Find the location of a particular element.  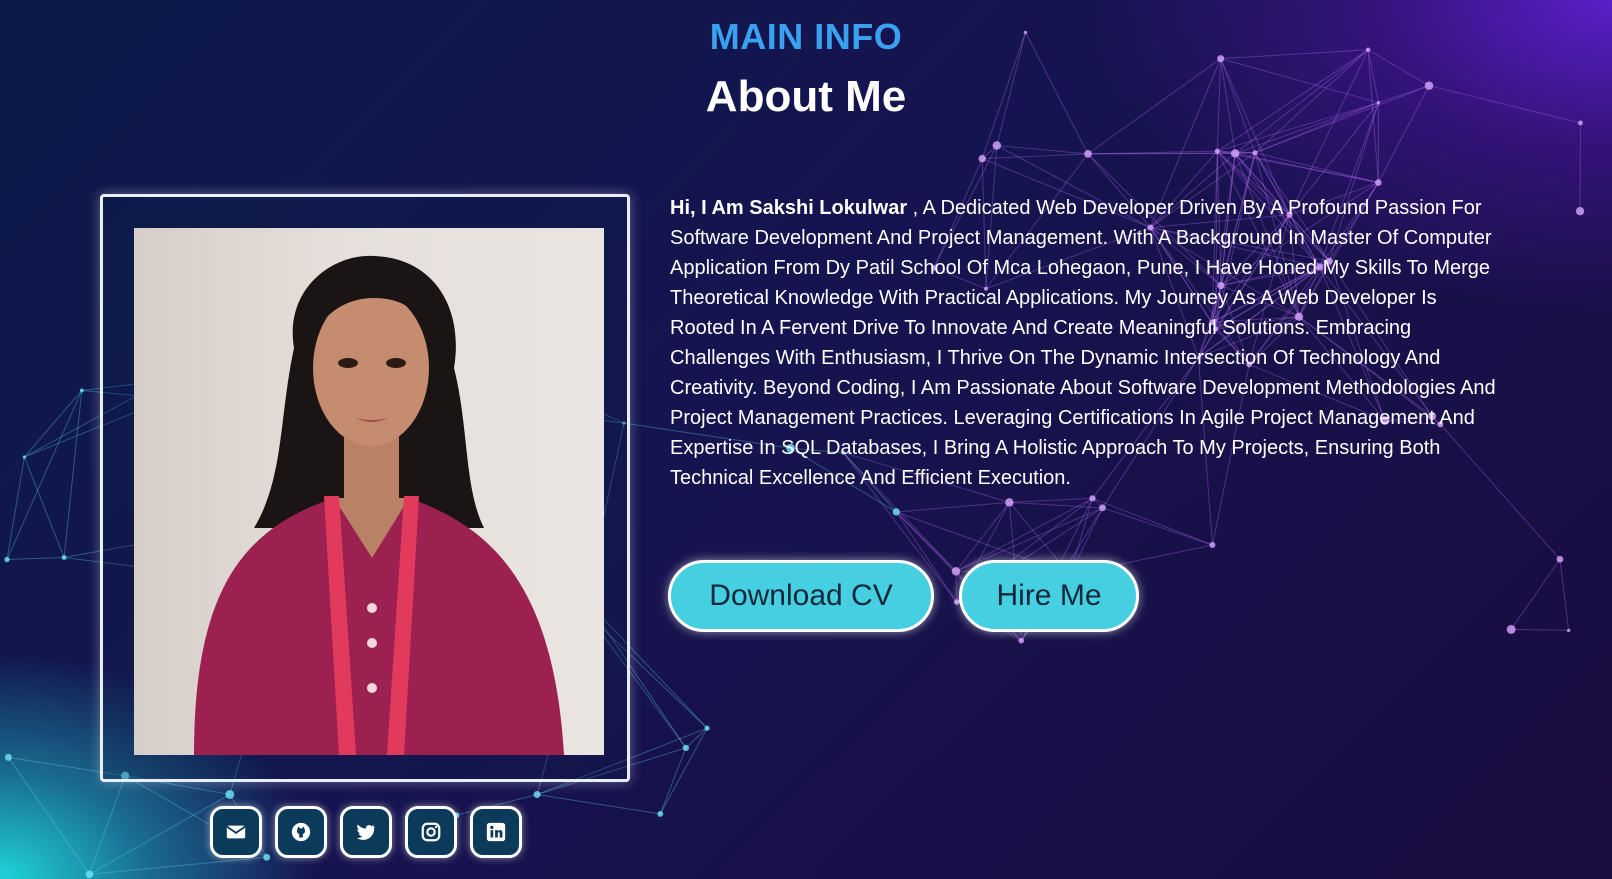

instagram-link is located at coordinates (431, 832).